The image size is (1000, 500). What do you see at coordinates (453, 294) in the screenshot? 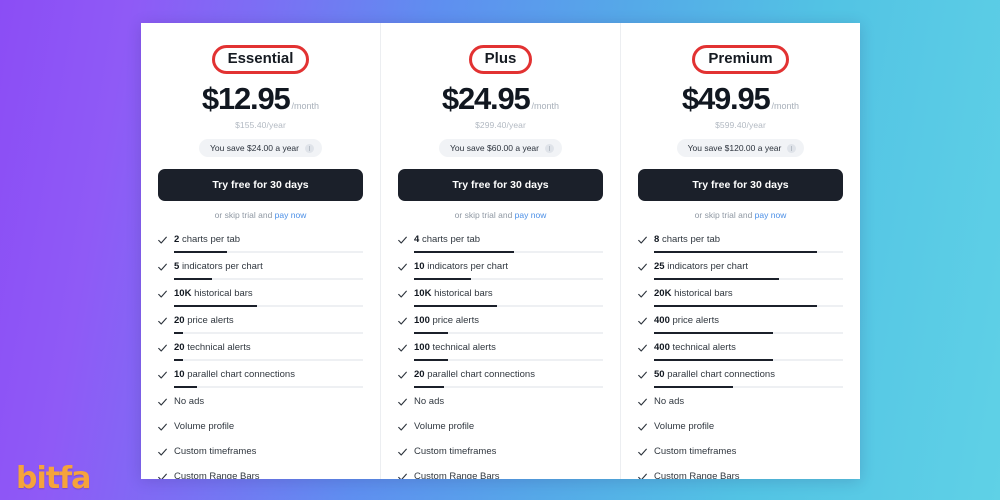
I see `feature-label: 10K historical bars` at bounding box center [453, 294].